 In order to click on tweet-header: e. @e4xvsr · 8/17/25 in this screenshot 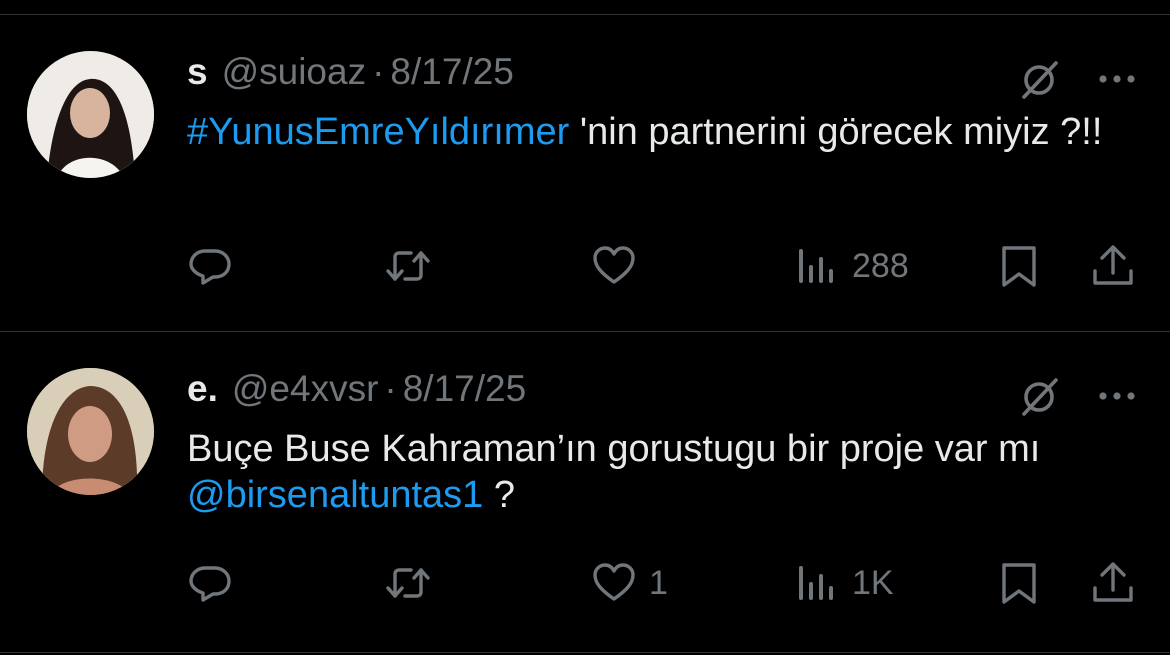, I will do `click(356, 390)`.